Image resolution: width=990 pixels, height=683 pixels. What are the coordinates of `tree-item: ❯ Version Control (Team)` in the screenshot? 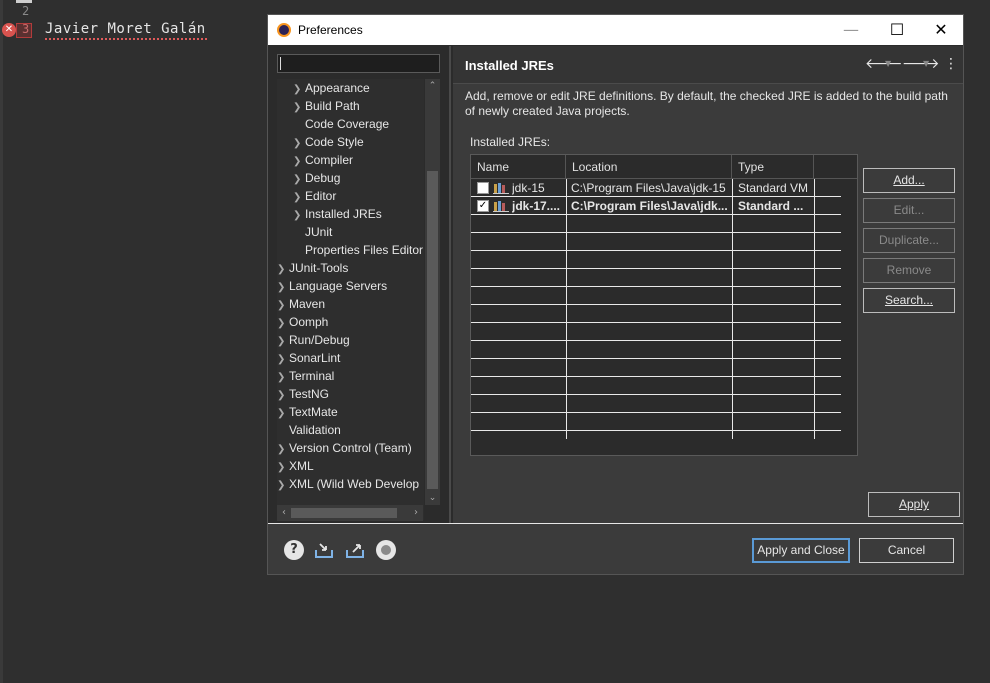 It's located at (344, 448).